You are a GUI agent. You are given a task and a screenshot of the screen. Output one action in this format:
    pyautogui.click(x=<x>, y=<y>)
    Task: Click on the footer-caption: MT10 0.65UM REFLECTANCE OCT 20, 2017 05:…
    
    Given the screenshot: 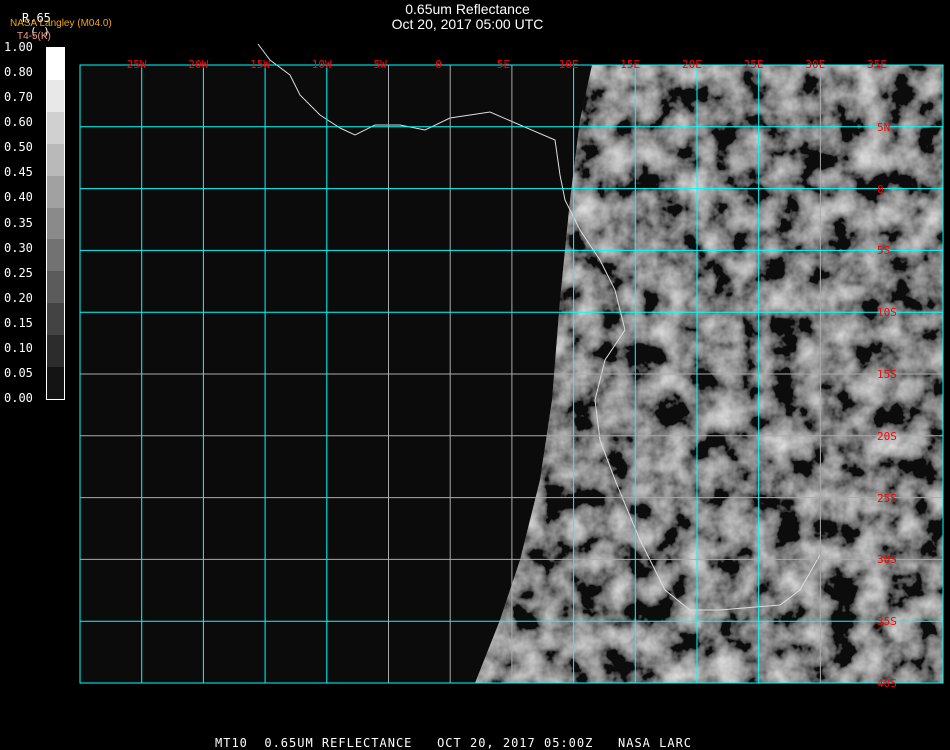 What is the action you would take?
    pyautogui.click(x=454, y=743)
    